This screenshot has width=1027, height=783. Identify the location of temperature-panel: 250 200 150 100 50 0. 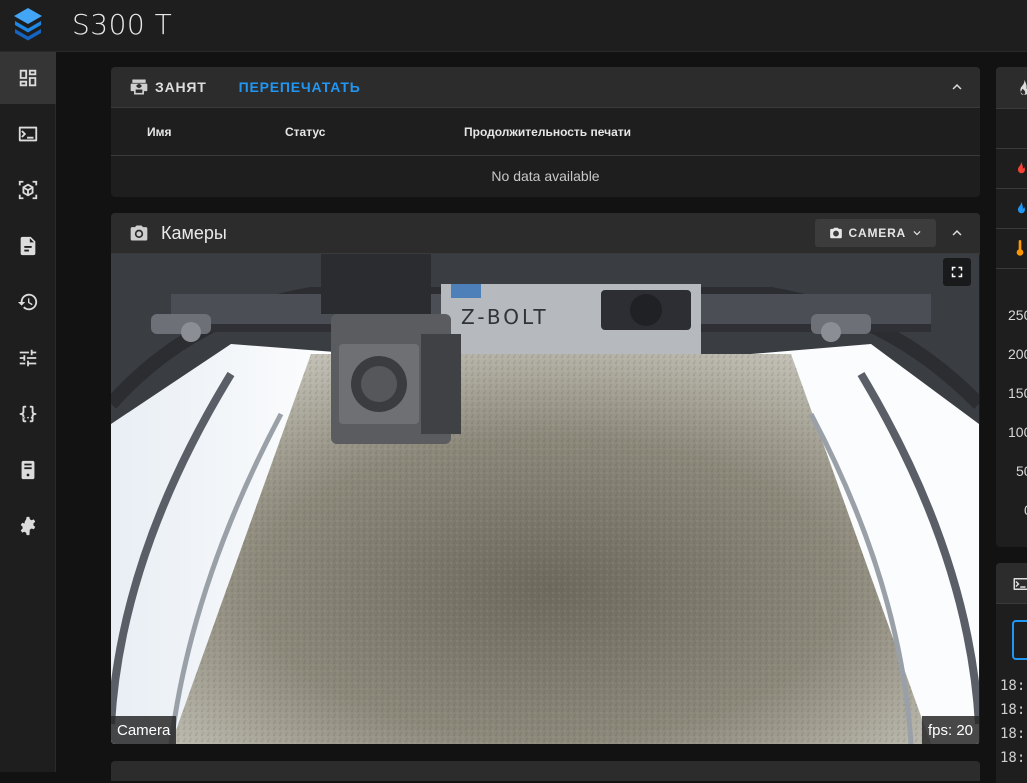
(1011, 307).